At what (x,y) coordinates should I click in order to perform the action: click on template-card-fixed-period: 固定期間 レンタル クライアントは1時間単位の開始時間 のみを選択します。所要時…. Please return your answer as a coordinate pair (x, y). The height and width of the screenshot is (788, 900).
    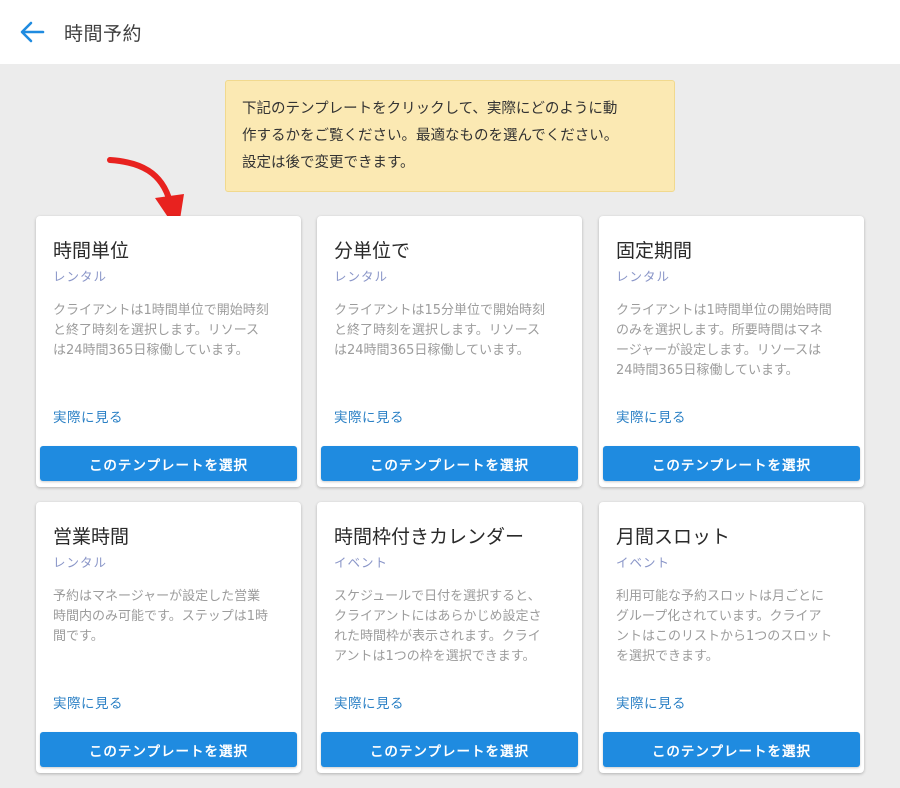
    Looking at the image, I should click on (731, 351).